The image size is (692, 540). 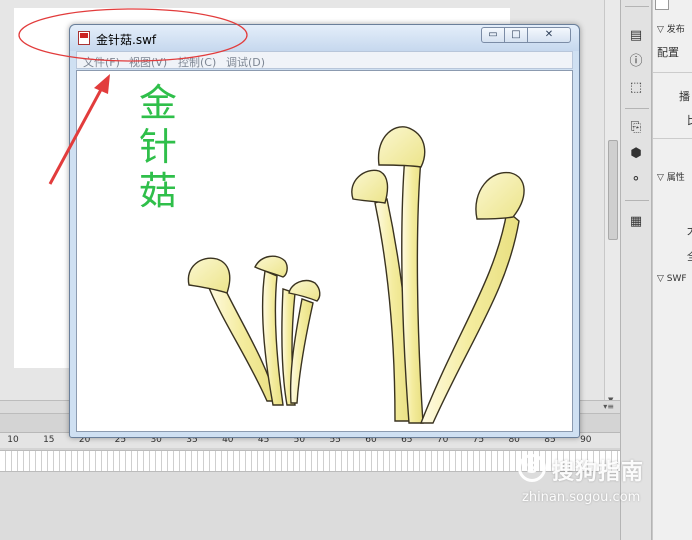 I want to click on components-icon: ⬢, so click(x=636, y=154).